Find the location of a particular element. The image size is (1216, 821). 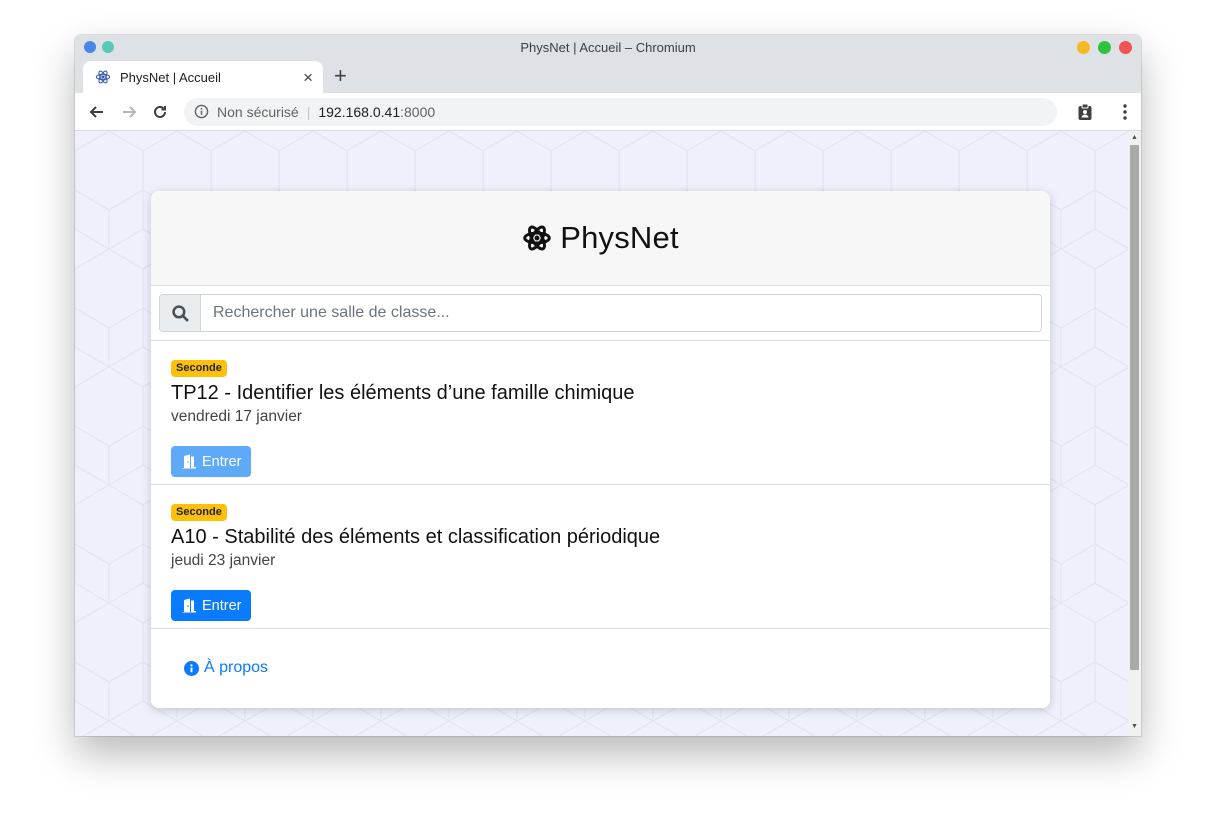

search-row is located at coordinates (600, 313).